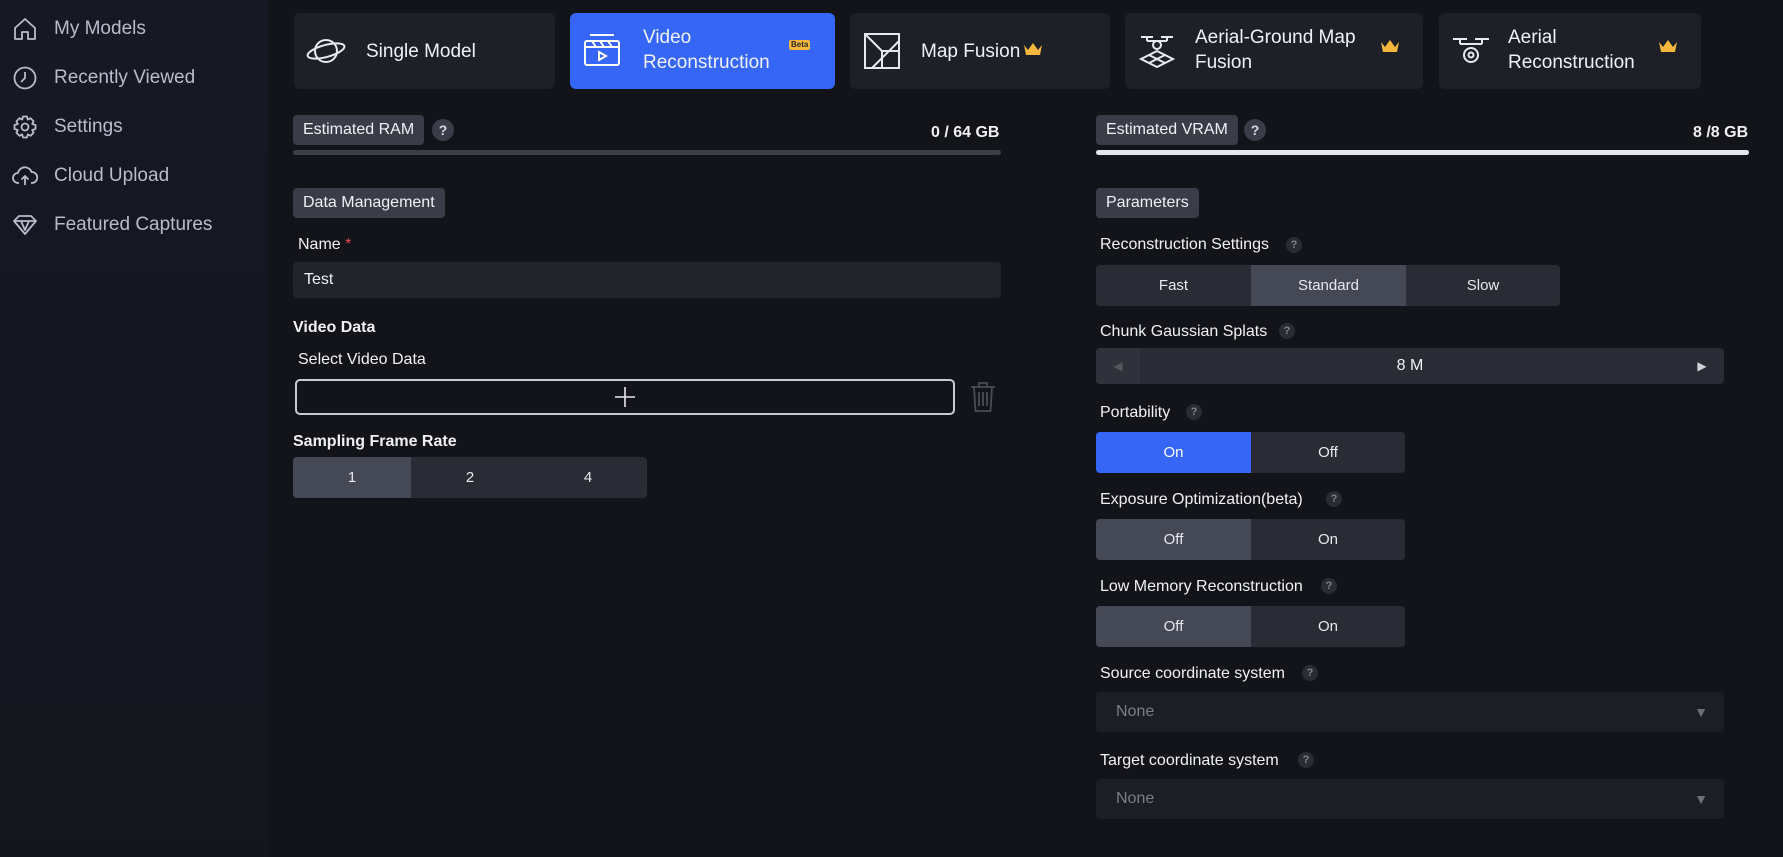 The image size is (1783, 857). I want to click on reconstruction-settings-label: Reconstruction Settings, so click(1184, 244).